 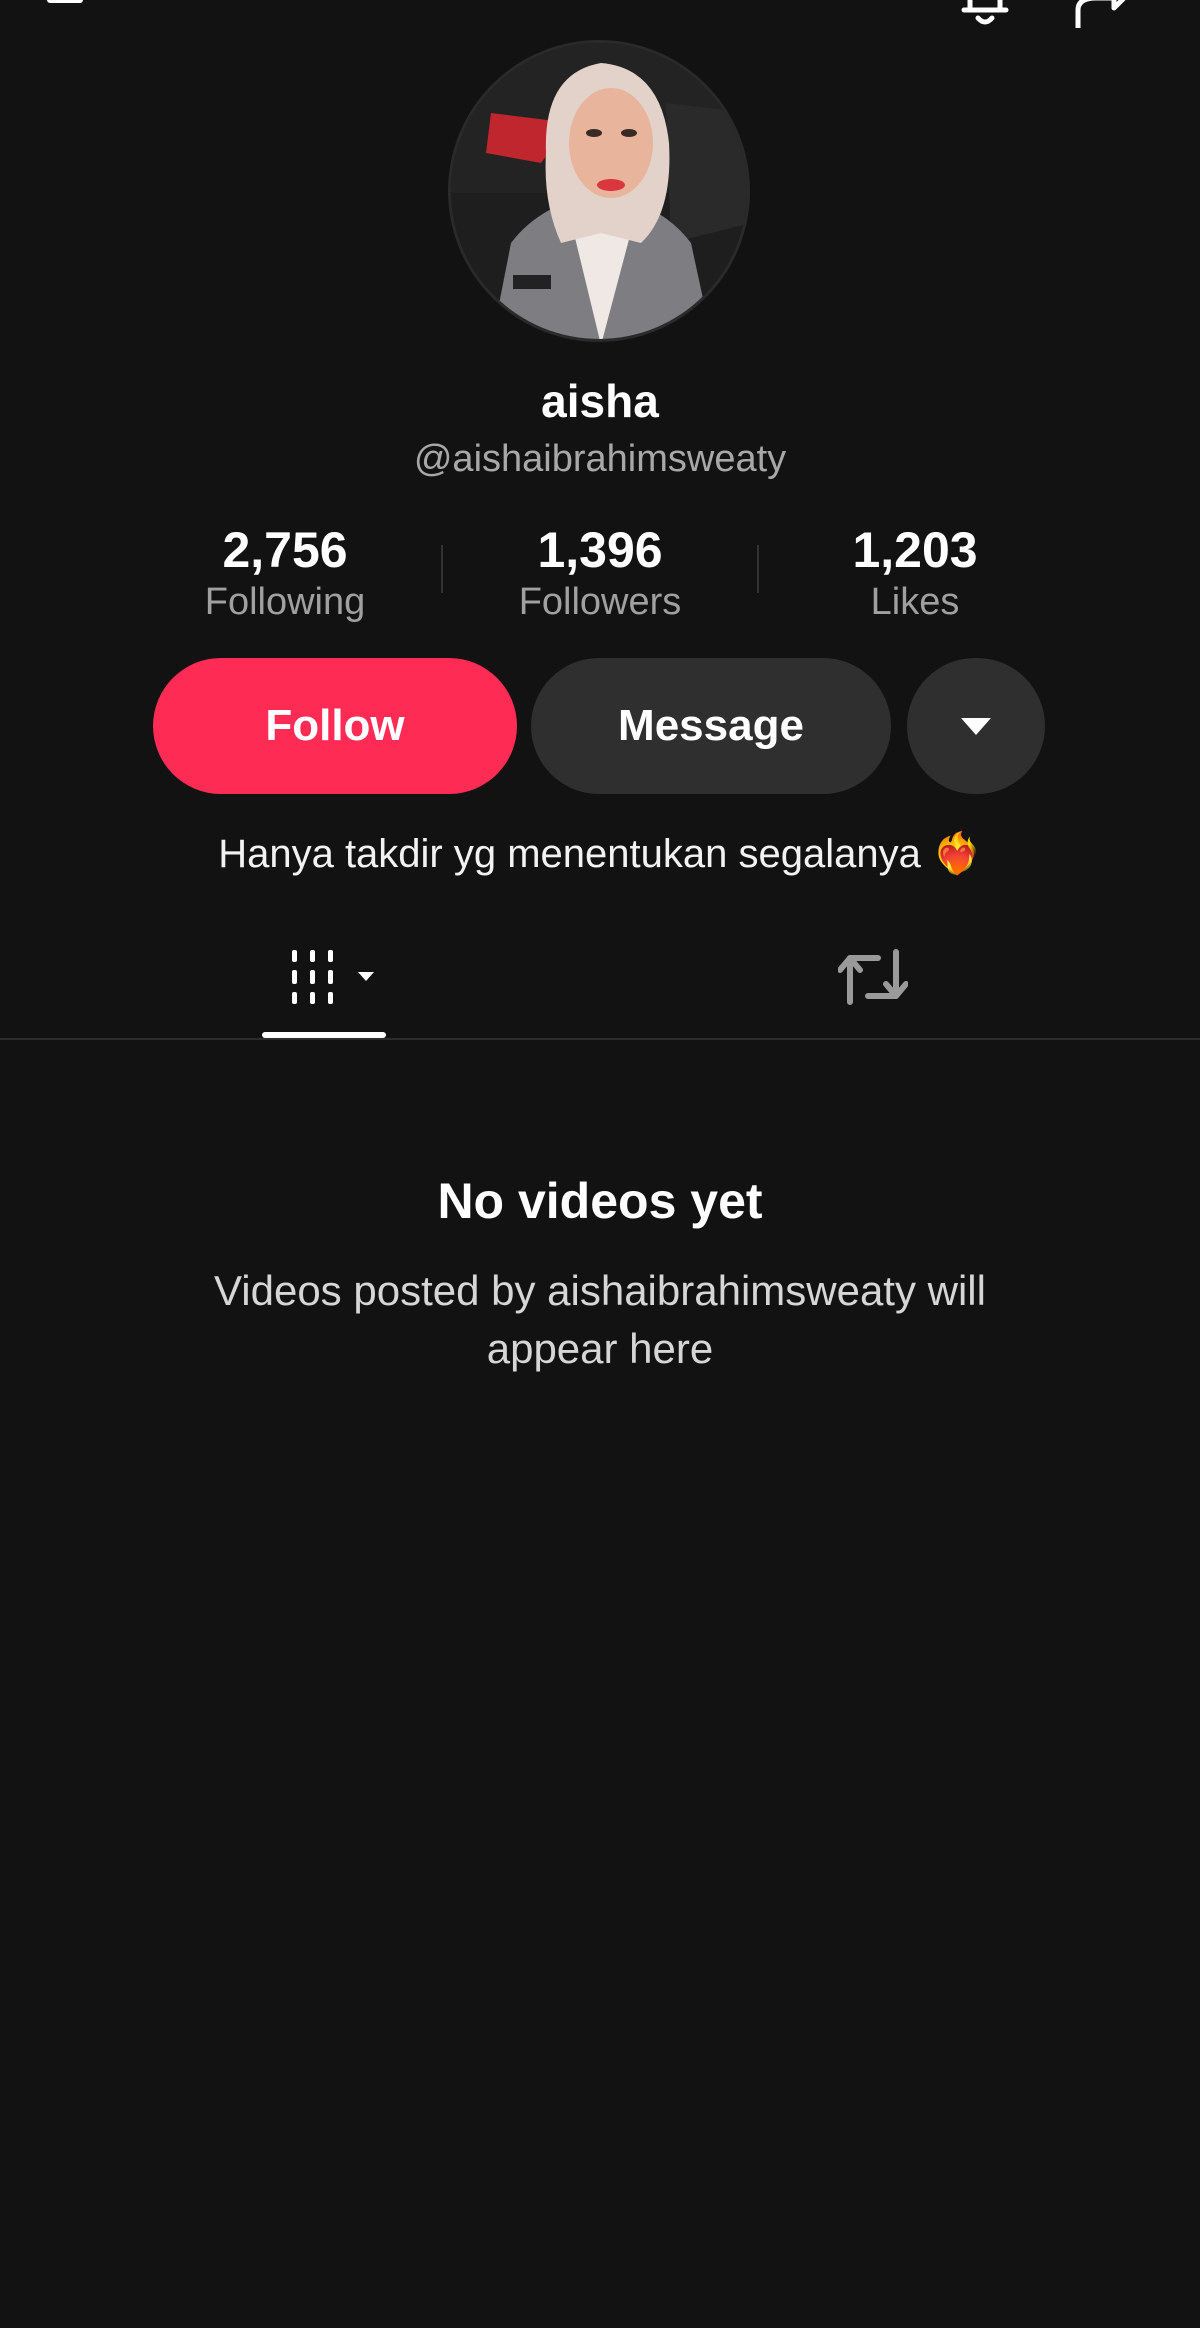 I want to click on back-arrow-icon, so click(x=65, y=1).